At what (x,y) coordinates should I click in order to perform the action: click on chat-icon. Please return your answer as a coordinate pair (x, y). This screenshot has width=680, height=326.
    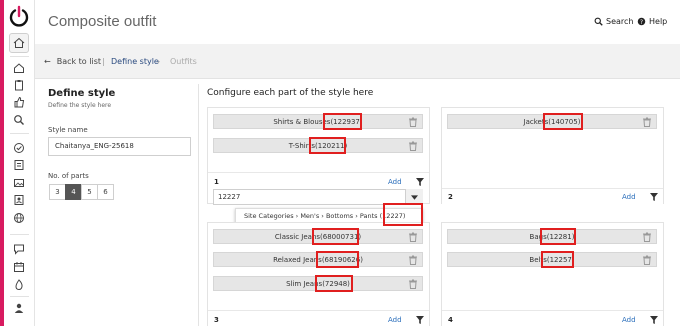
    Looking at the image, I should click on (19, 249).